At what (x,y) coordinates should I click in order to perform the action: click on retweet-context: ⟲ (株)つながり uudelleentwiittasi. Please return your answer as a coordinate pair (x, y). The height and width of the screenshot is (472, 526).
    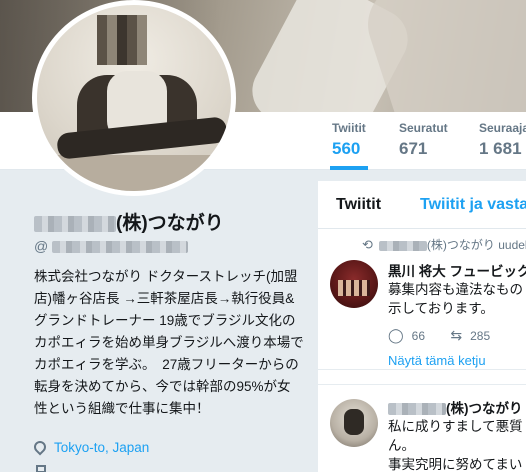
    Looking at the image, I should click on (444, 244).